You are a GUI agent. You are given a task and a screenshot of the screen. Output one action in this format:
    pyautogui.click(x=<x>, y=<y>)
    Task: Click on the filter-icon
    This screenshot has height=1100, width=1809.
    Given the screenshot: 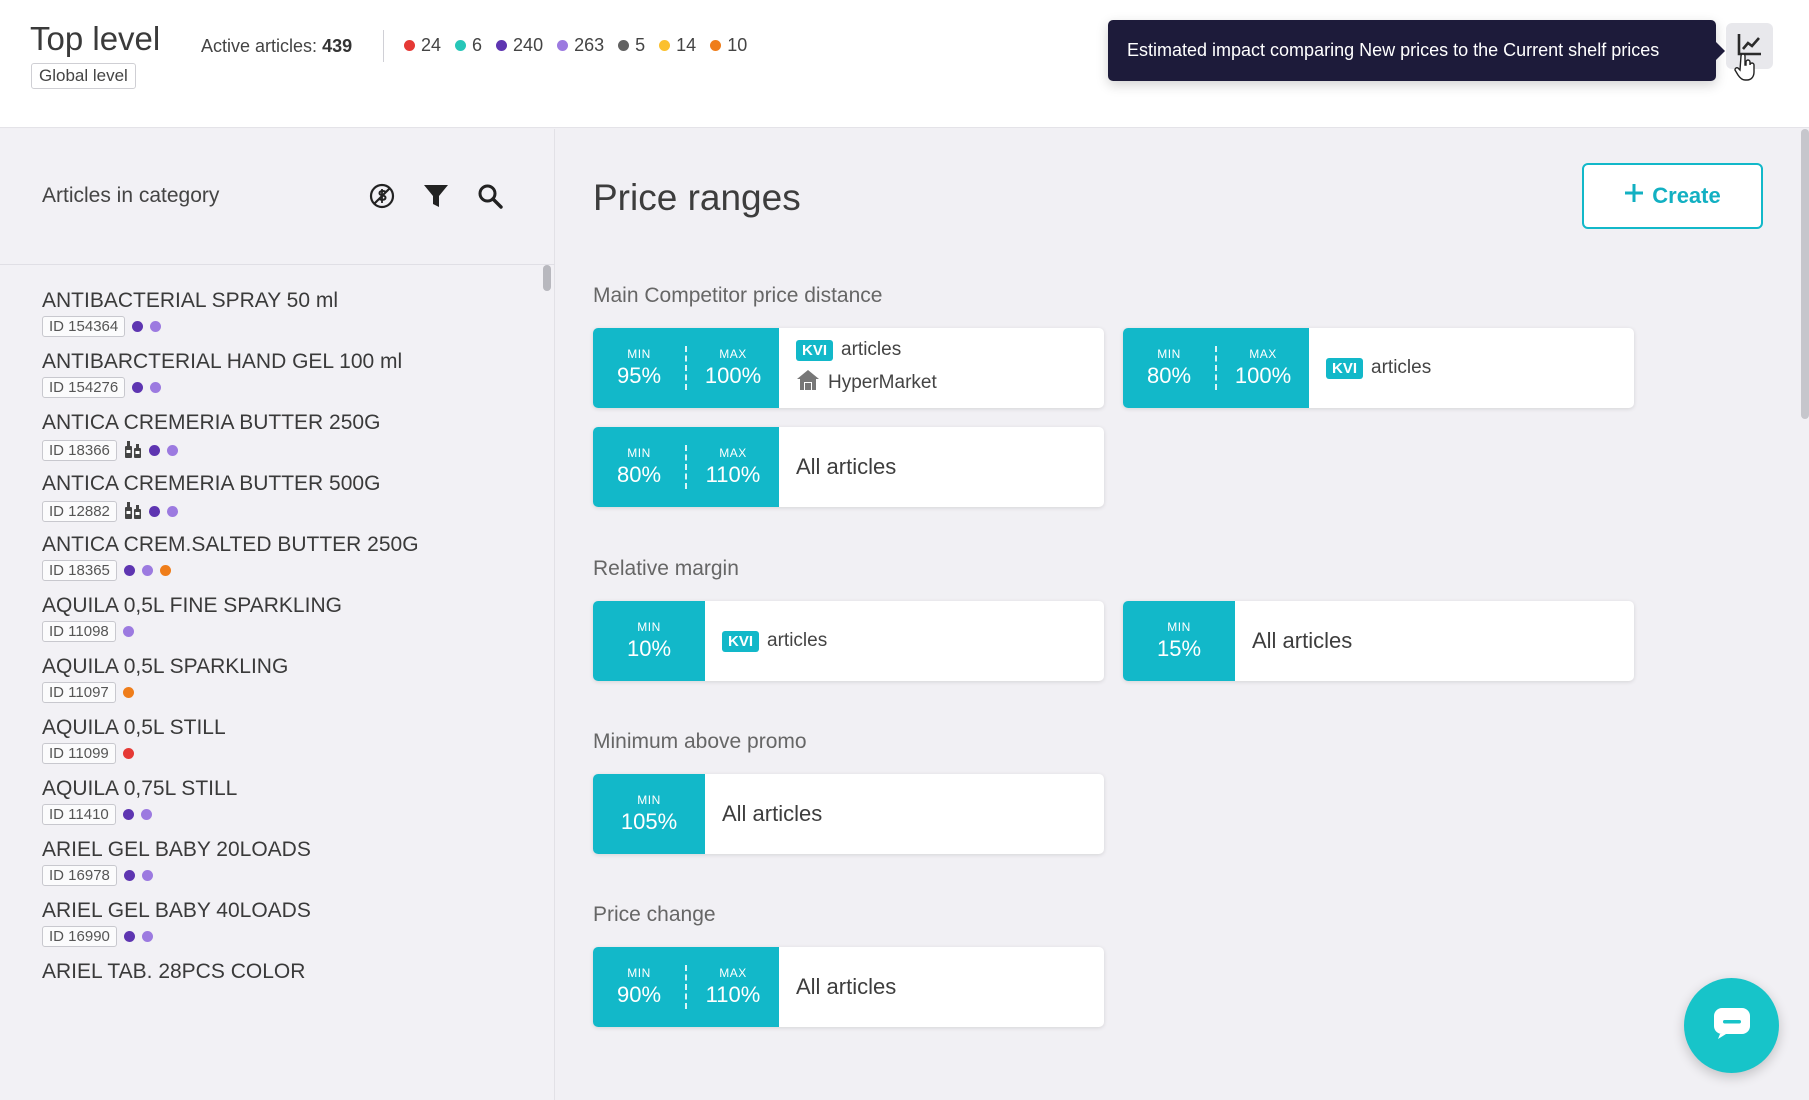 What is the action you would take?
    pyautogui.click(x=436, y=196)
    